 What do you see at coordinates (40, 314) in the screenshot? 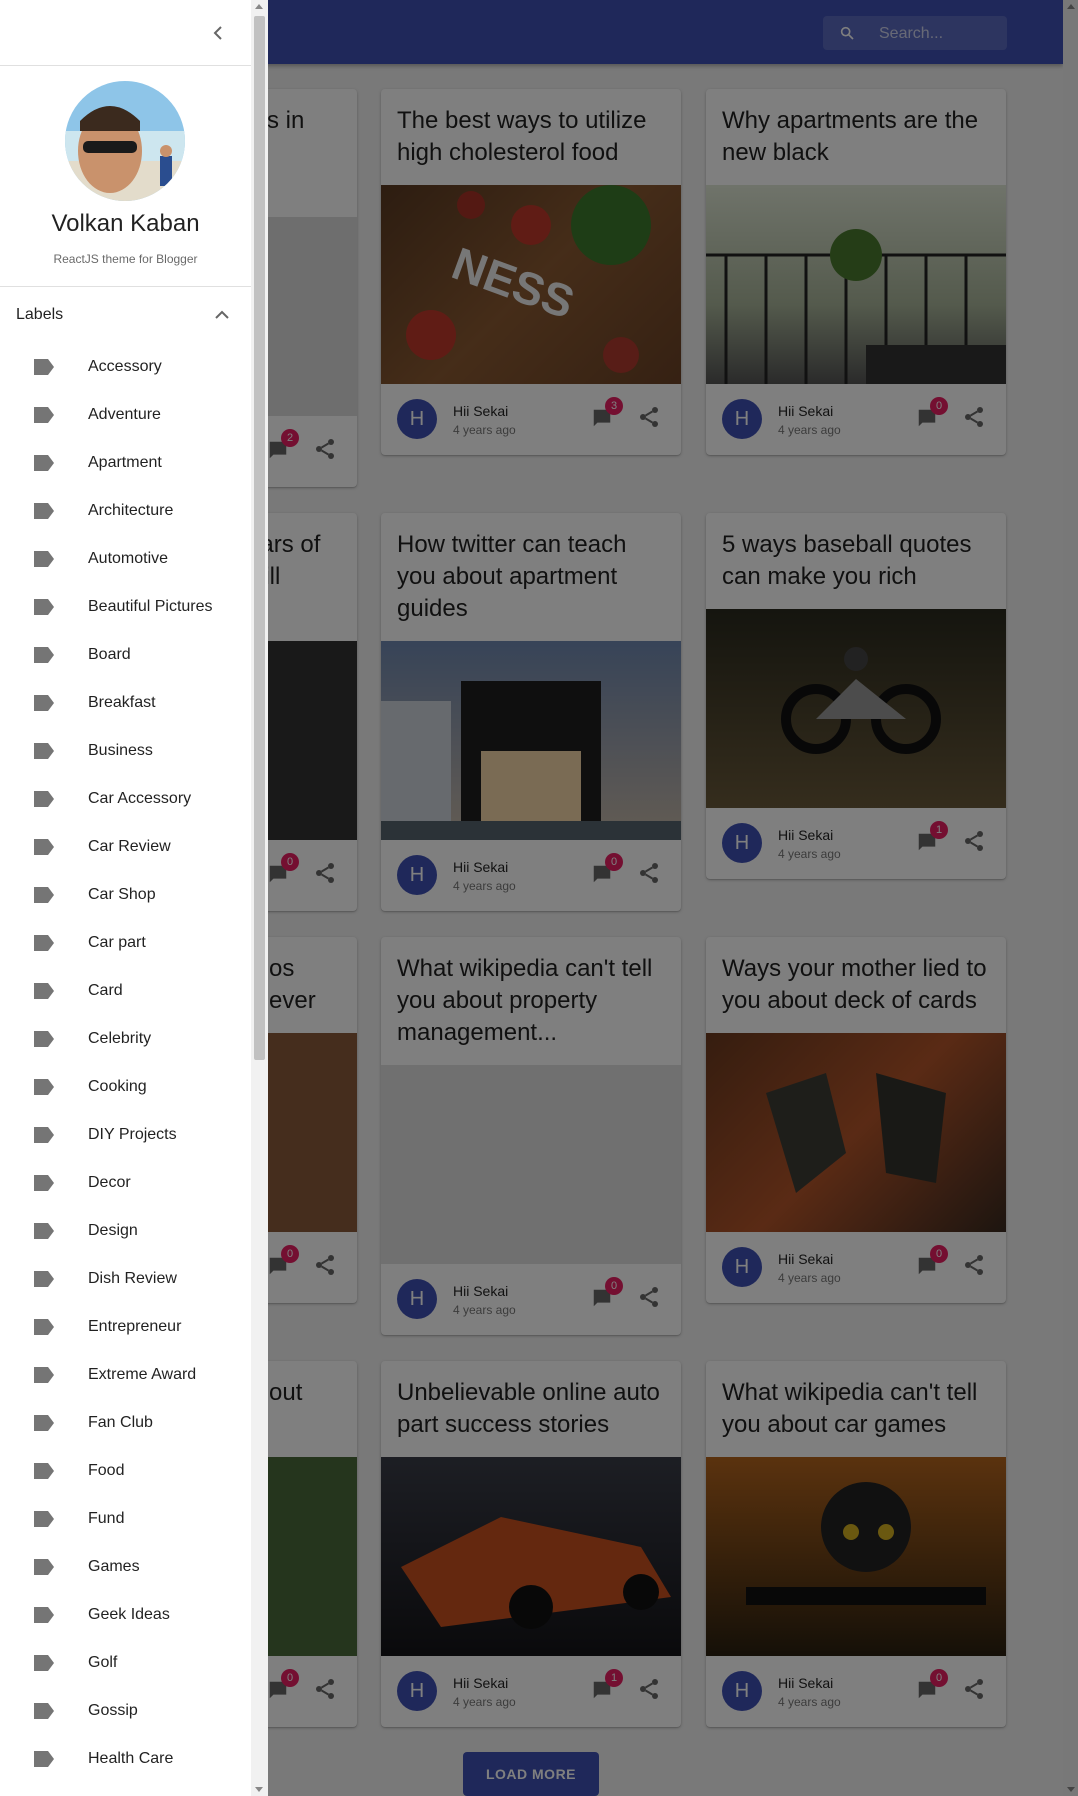
I see `labels-title: Labels` at bounding box center [40, 314].